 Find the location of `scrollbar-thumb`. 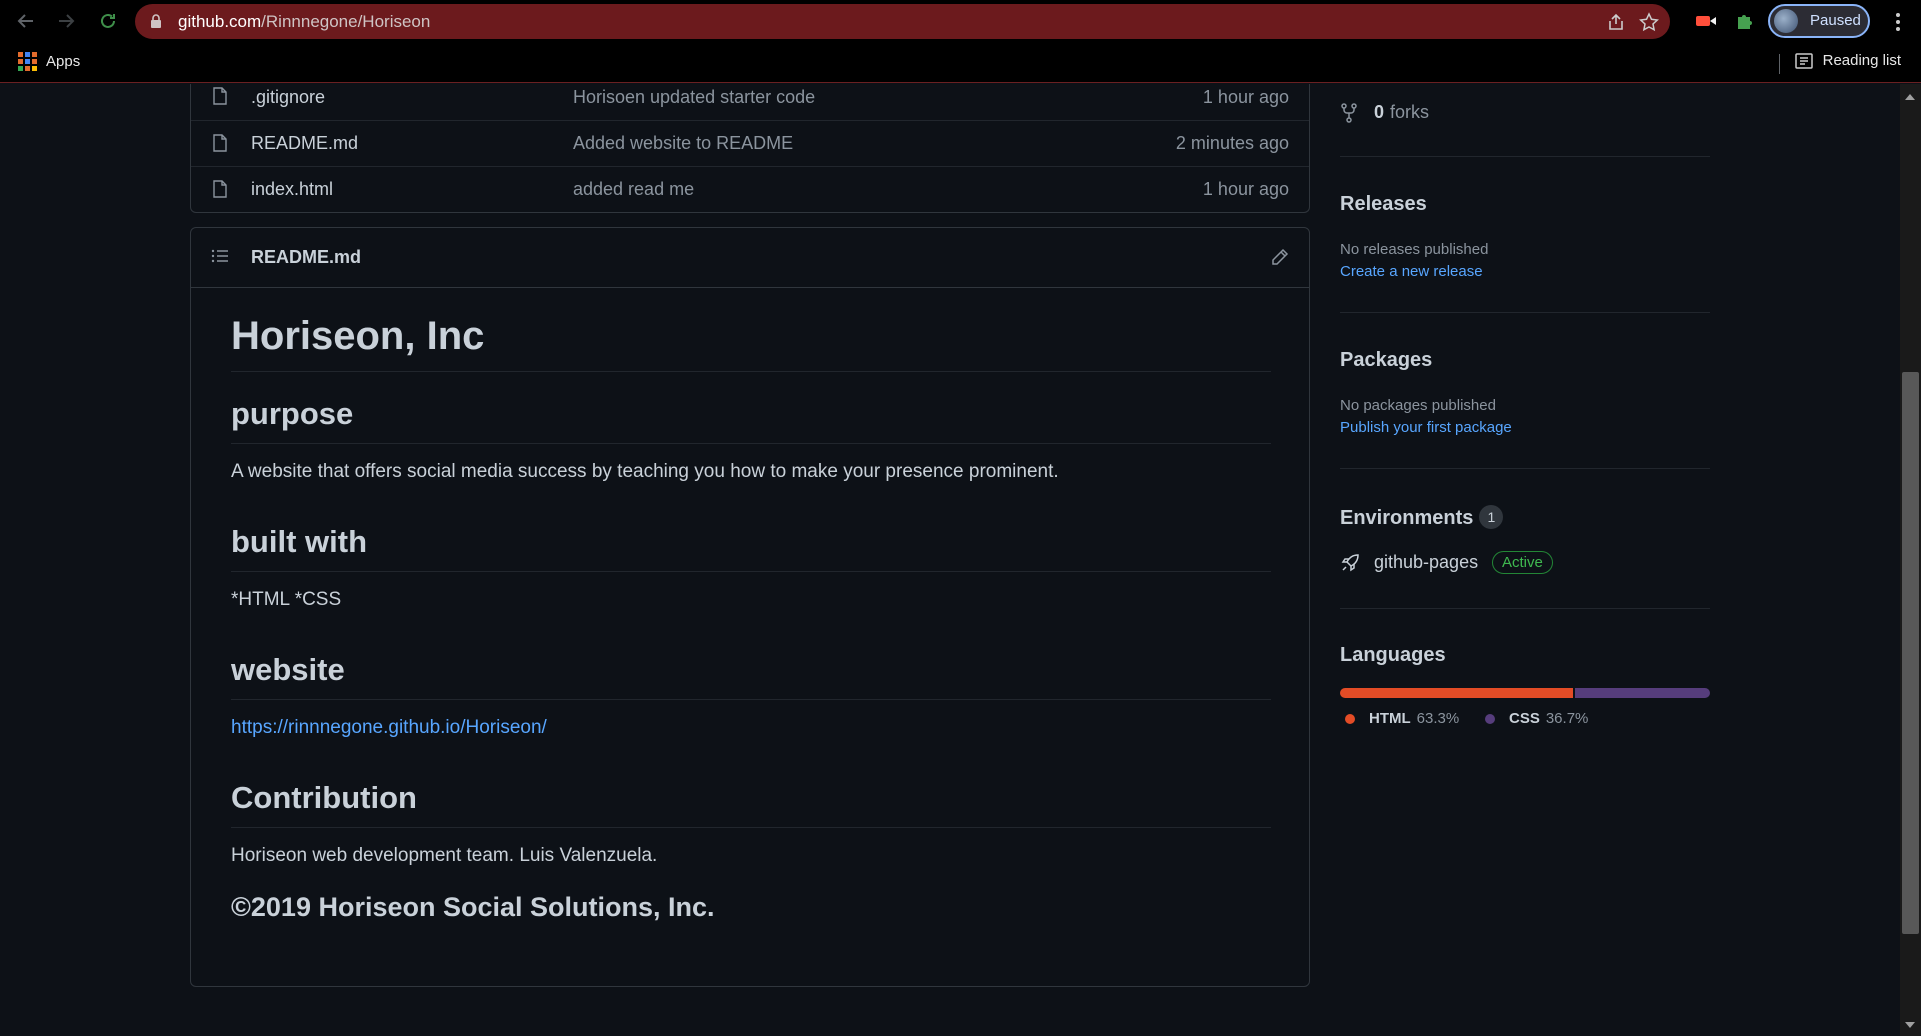

scrollbar-thumb is located at coordinates (1910, 653).